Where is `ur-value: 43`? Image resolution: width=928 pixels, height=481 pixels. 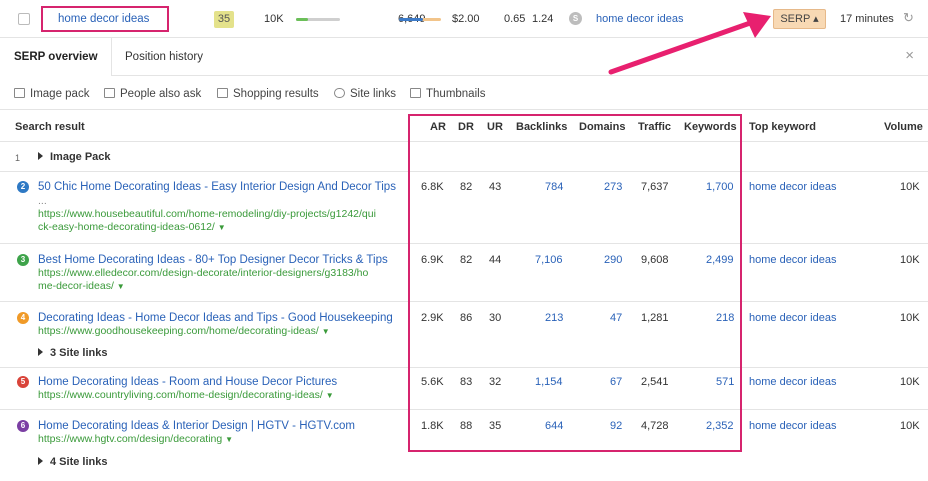 ur-value: 43 is located at coordinates (495, 187).